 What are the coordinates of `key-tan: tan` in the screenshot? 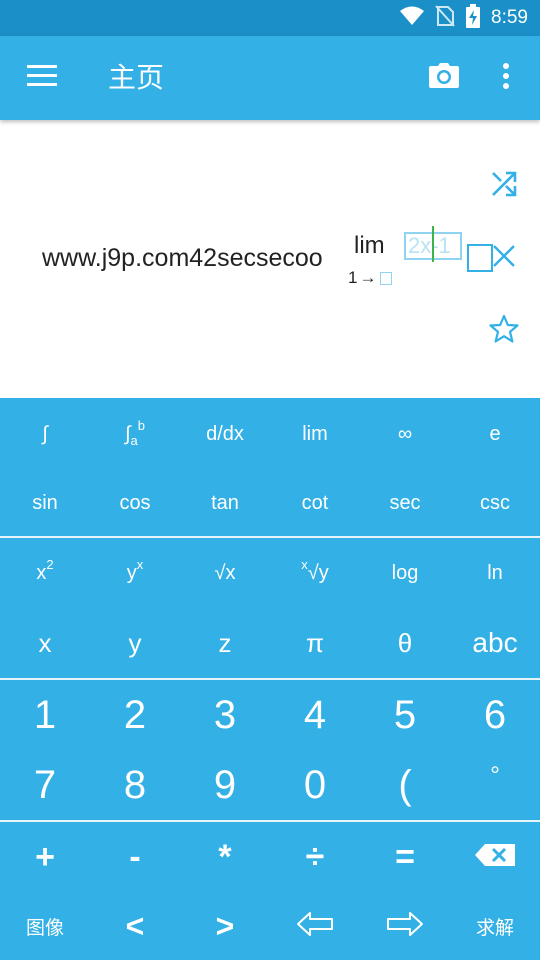 It's located at (225, 503).